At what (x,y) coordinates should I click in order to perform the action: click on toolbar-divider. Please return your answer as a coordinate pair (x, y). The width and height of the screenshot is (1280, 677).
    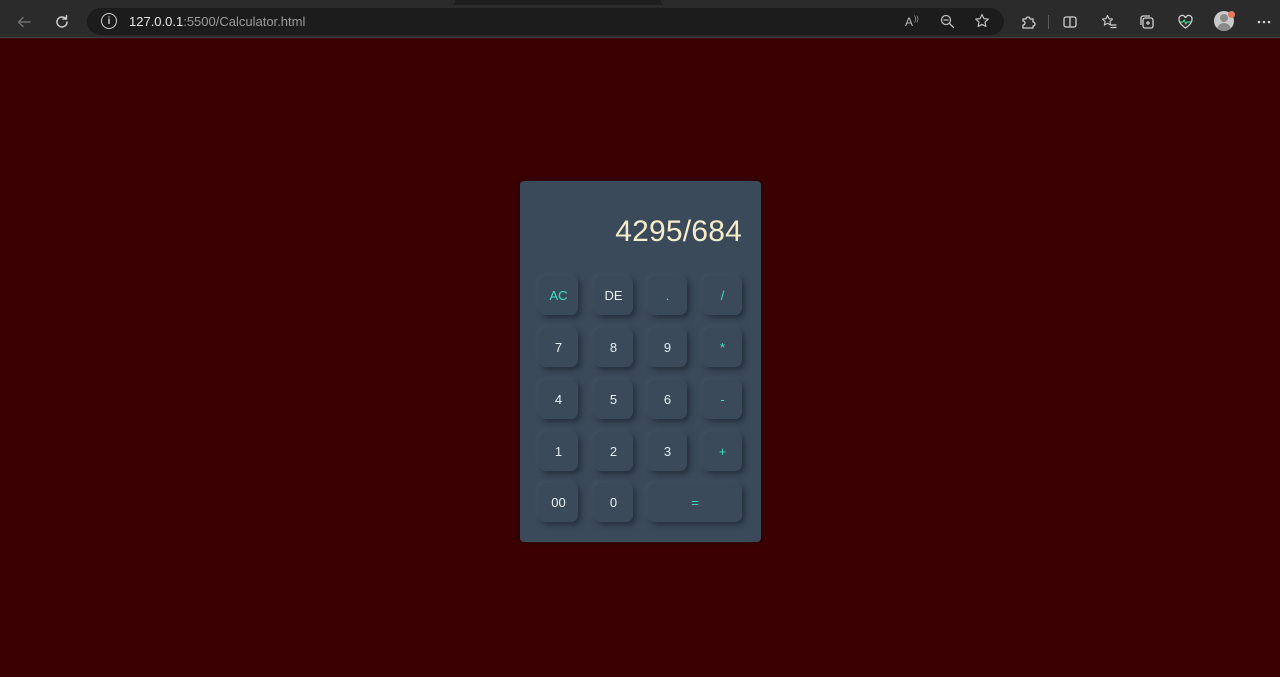
    Looking at the image, I should click on (1048, 22).